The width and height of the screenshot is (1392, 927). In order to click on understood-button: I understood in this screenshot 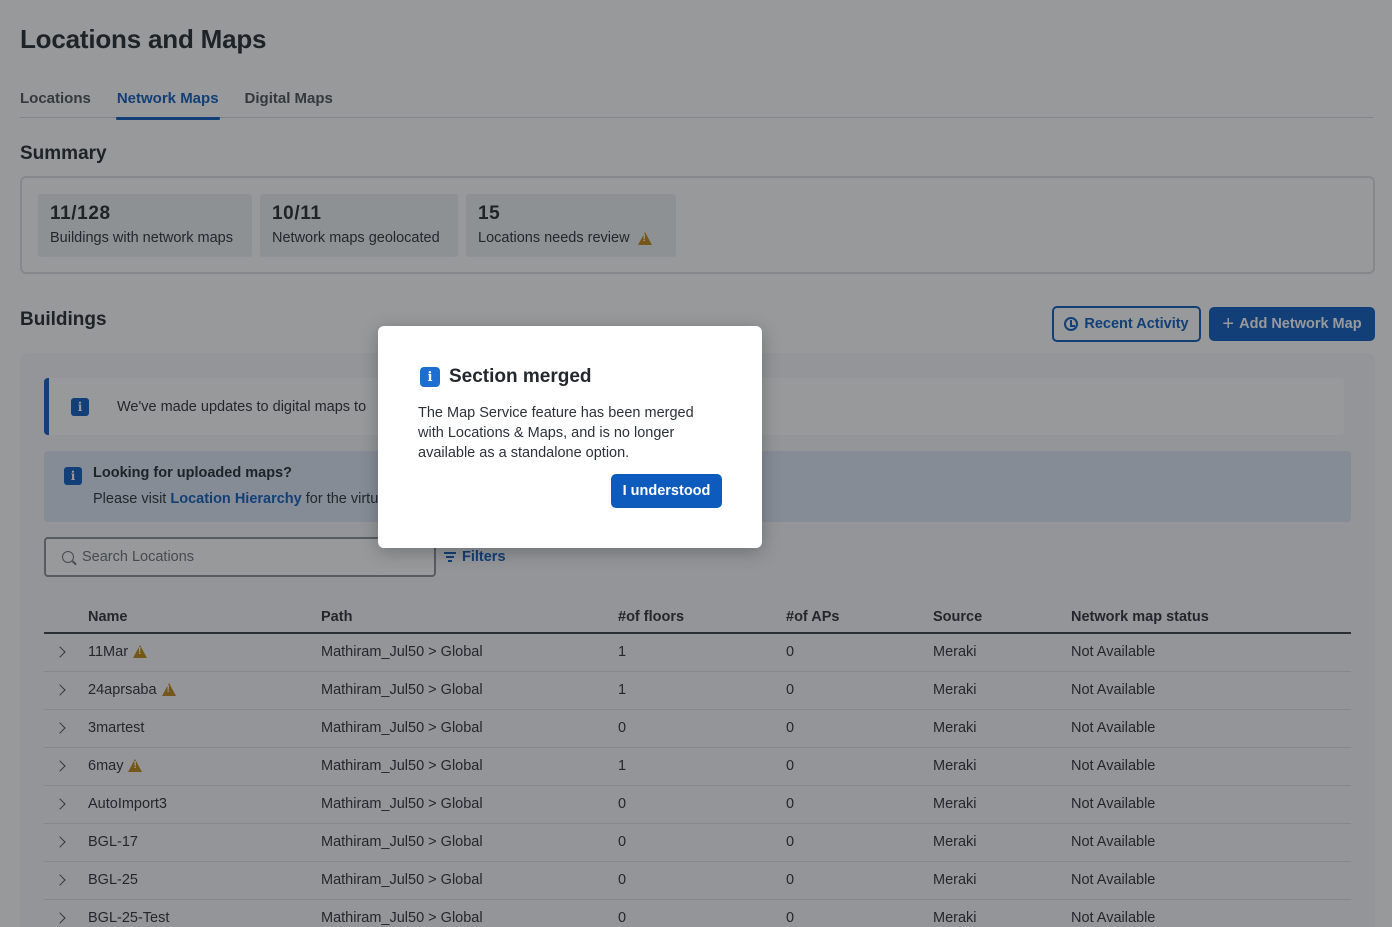, I will do `click(666, 491)`.